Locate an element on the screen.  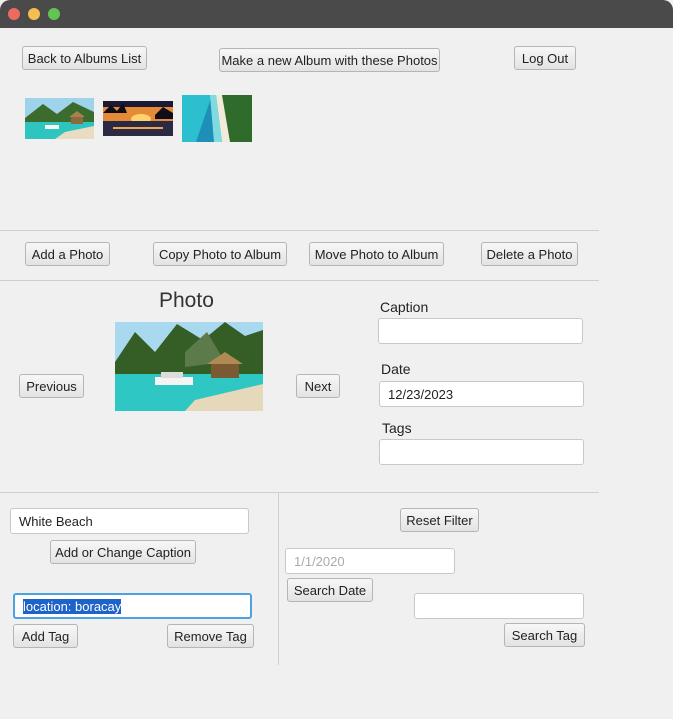
search-date-button: Search Date is located at coordinates (330, 590).